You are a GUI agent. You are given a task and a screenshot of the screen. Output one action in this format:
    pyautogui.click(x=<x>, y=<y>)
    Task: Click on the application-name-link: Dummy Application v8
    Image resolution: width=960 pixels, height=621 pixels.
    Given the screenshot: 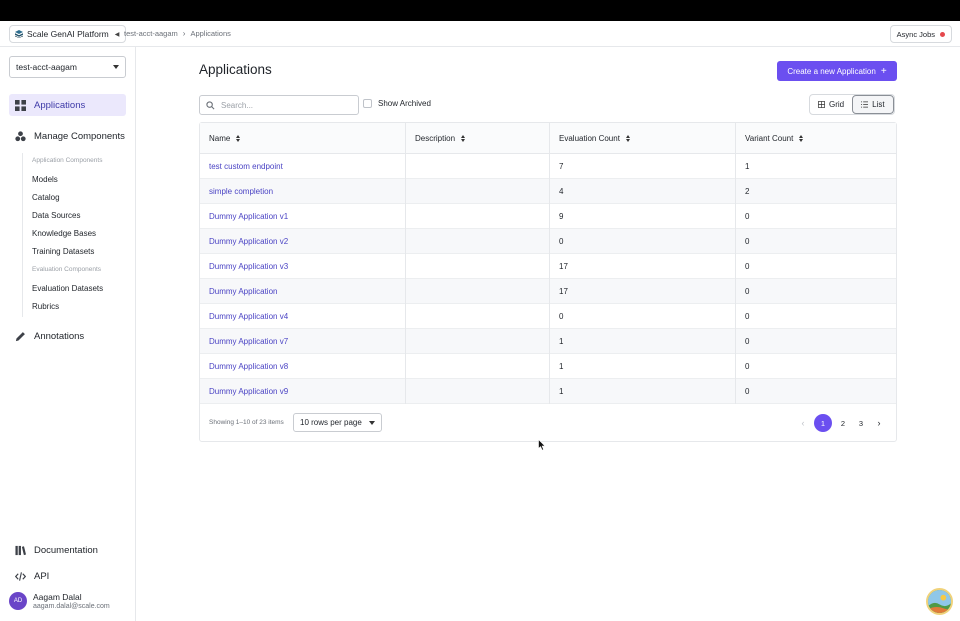 What is the action you would take?
    pyautogui.click(x=303, y=366)
    